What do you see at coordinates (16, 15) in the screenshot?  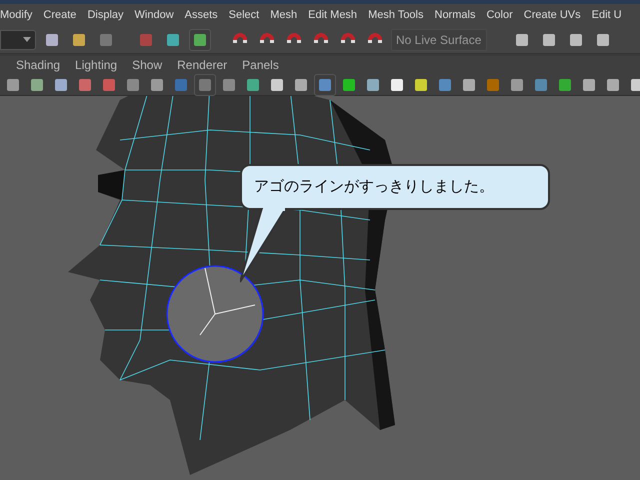 I see `menu-item: Modify` at bounding box center [16, 15].